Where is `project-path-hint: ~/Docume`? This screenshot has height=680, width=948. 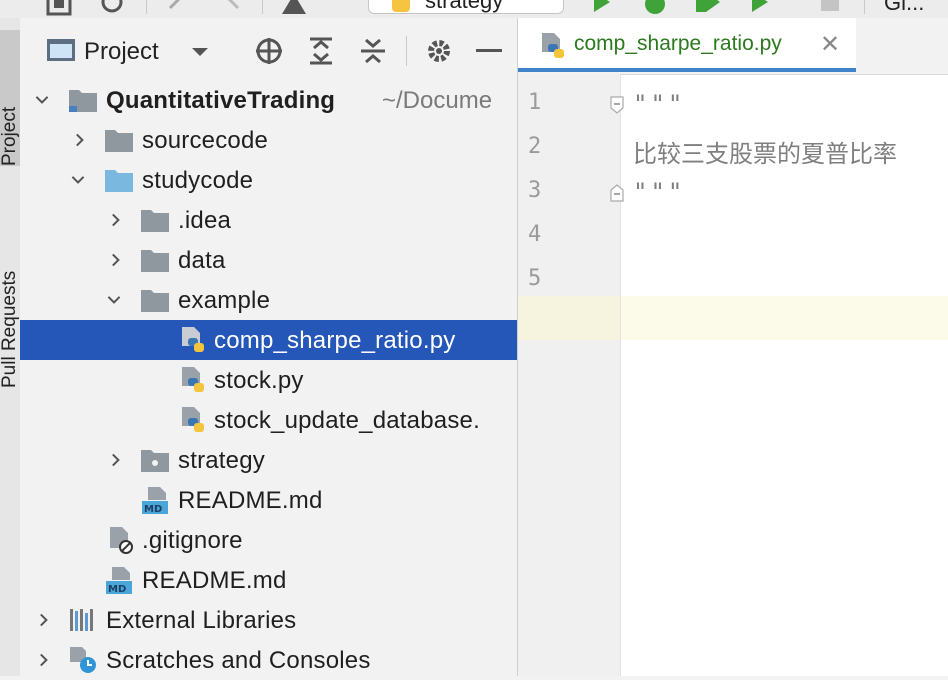 project-path-hint: ~/Docume is located at coordinates (437, 100).